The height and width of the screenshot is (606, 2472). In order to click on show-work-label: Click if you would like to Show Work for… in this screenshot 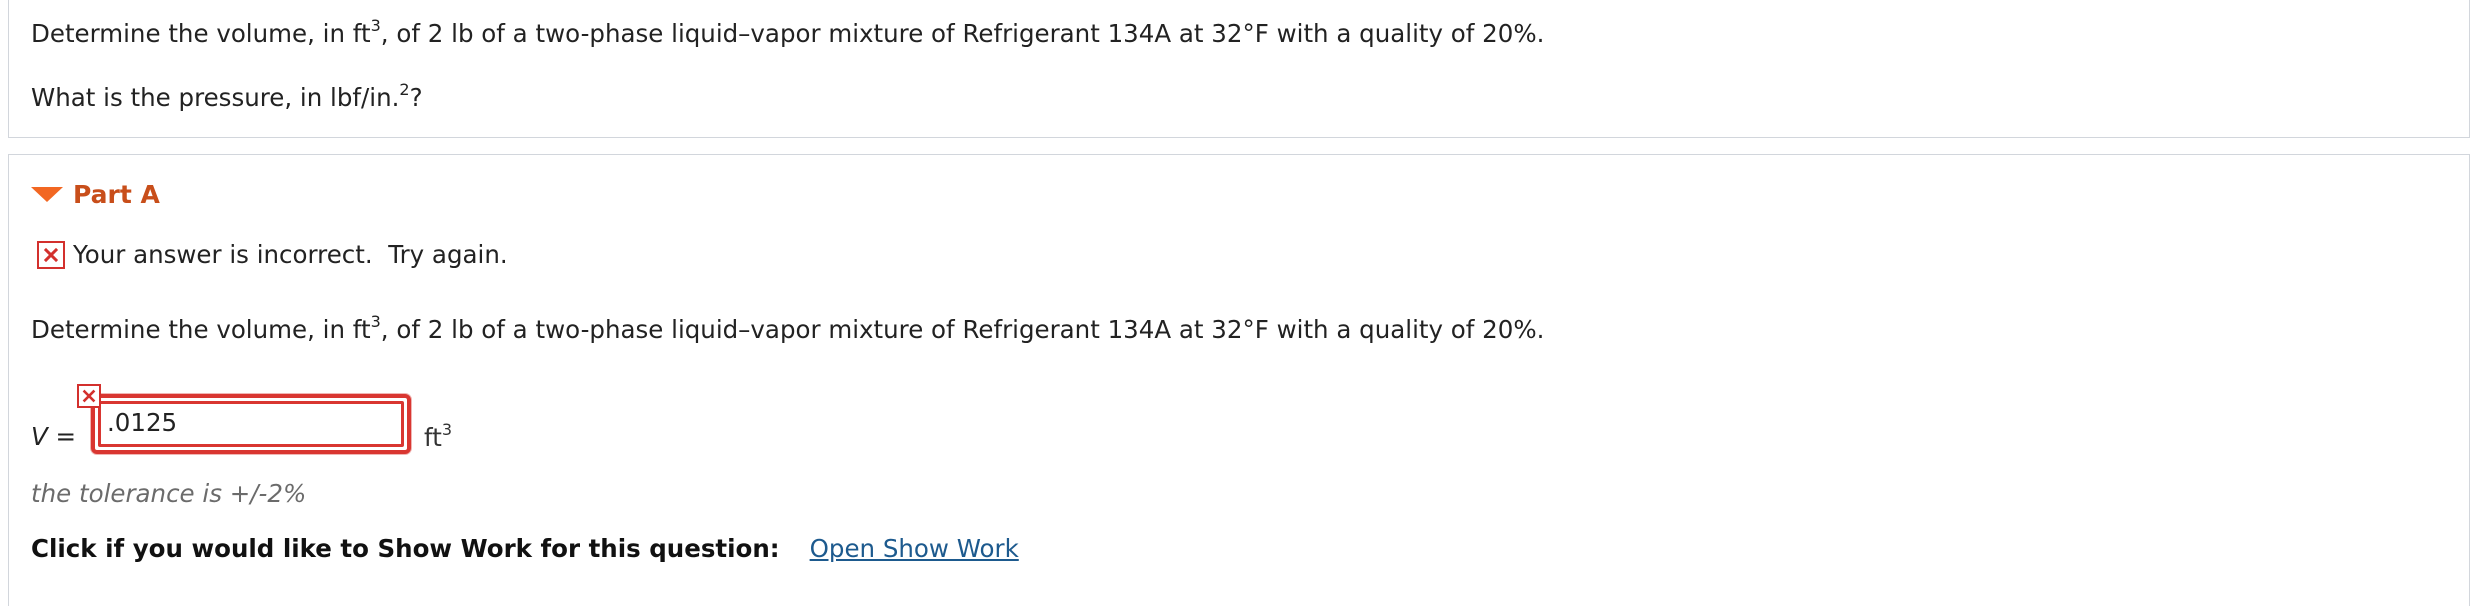, I will do `click(405, 548)`.